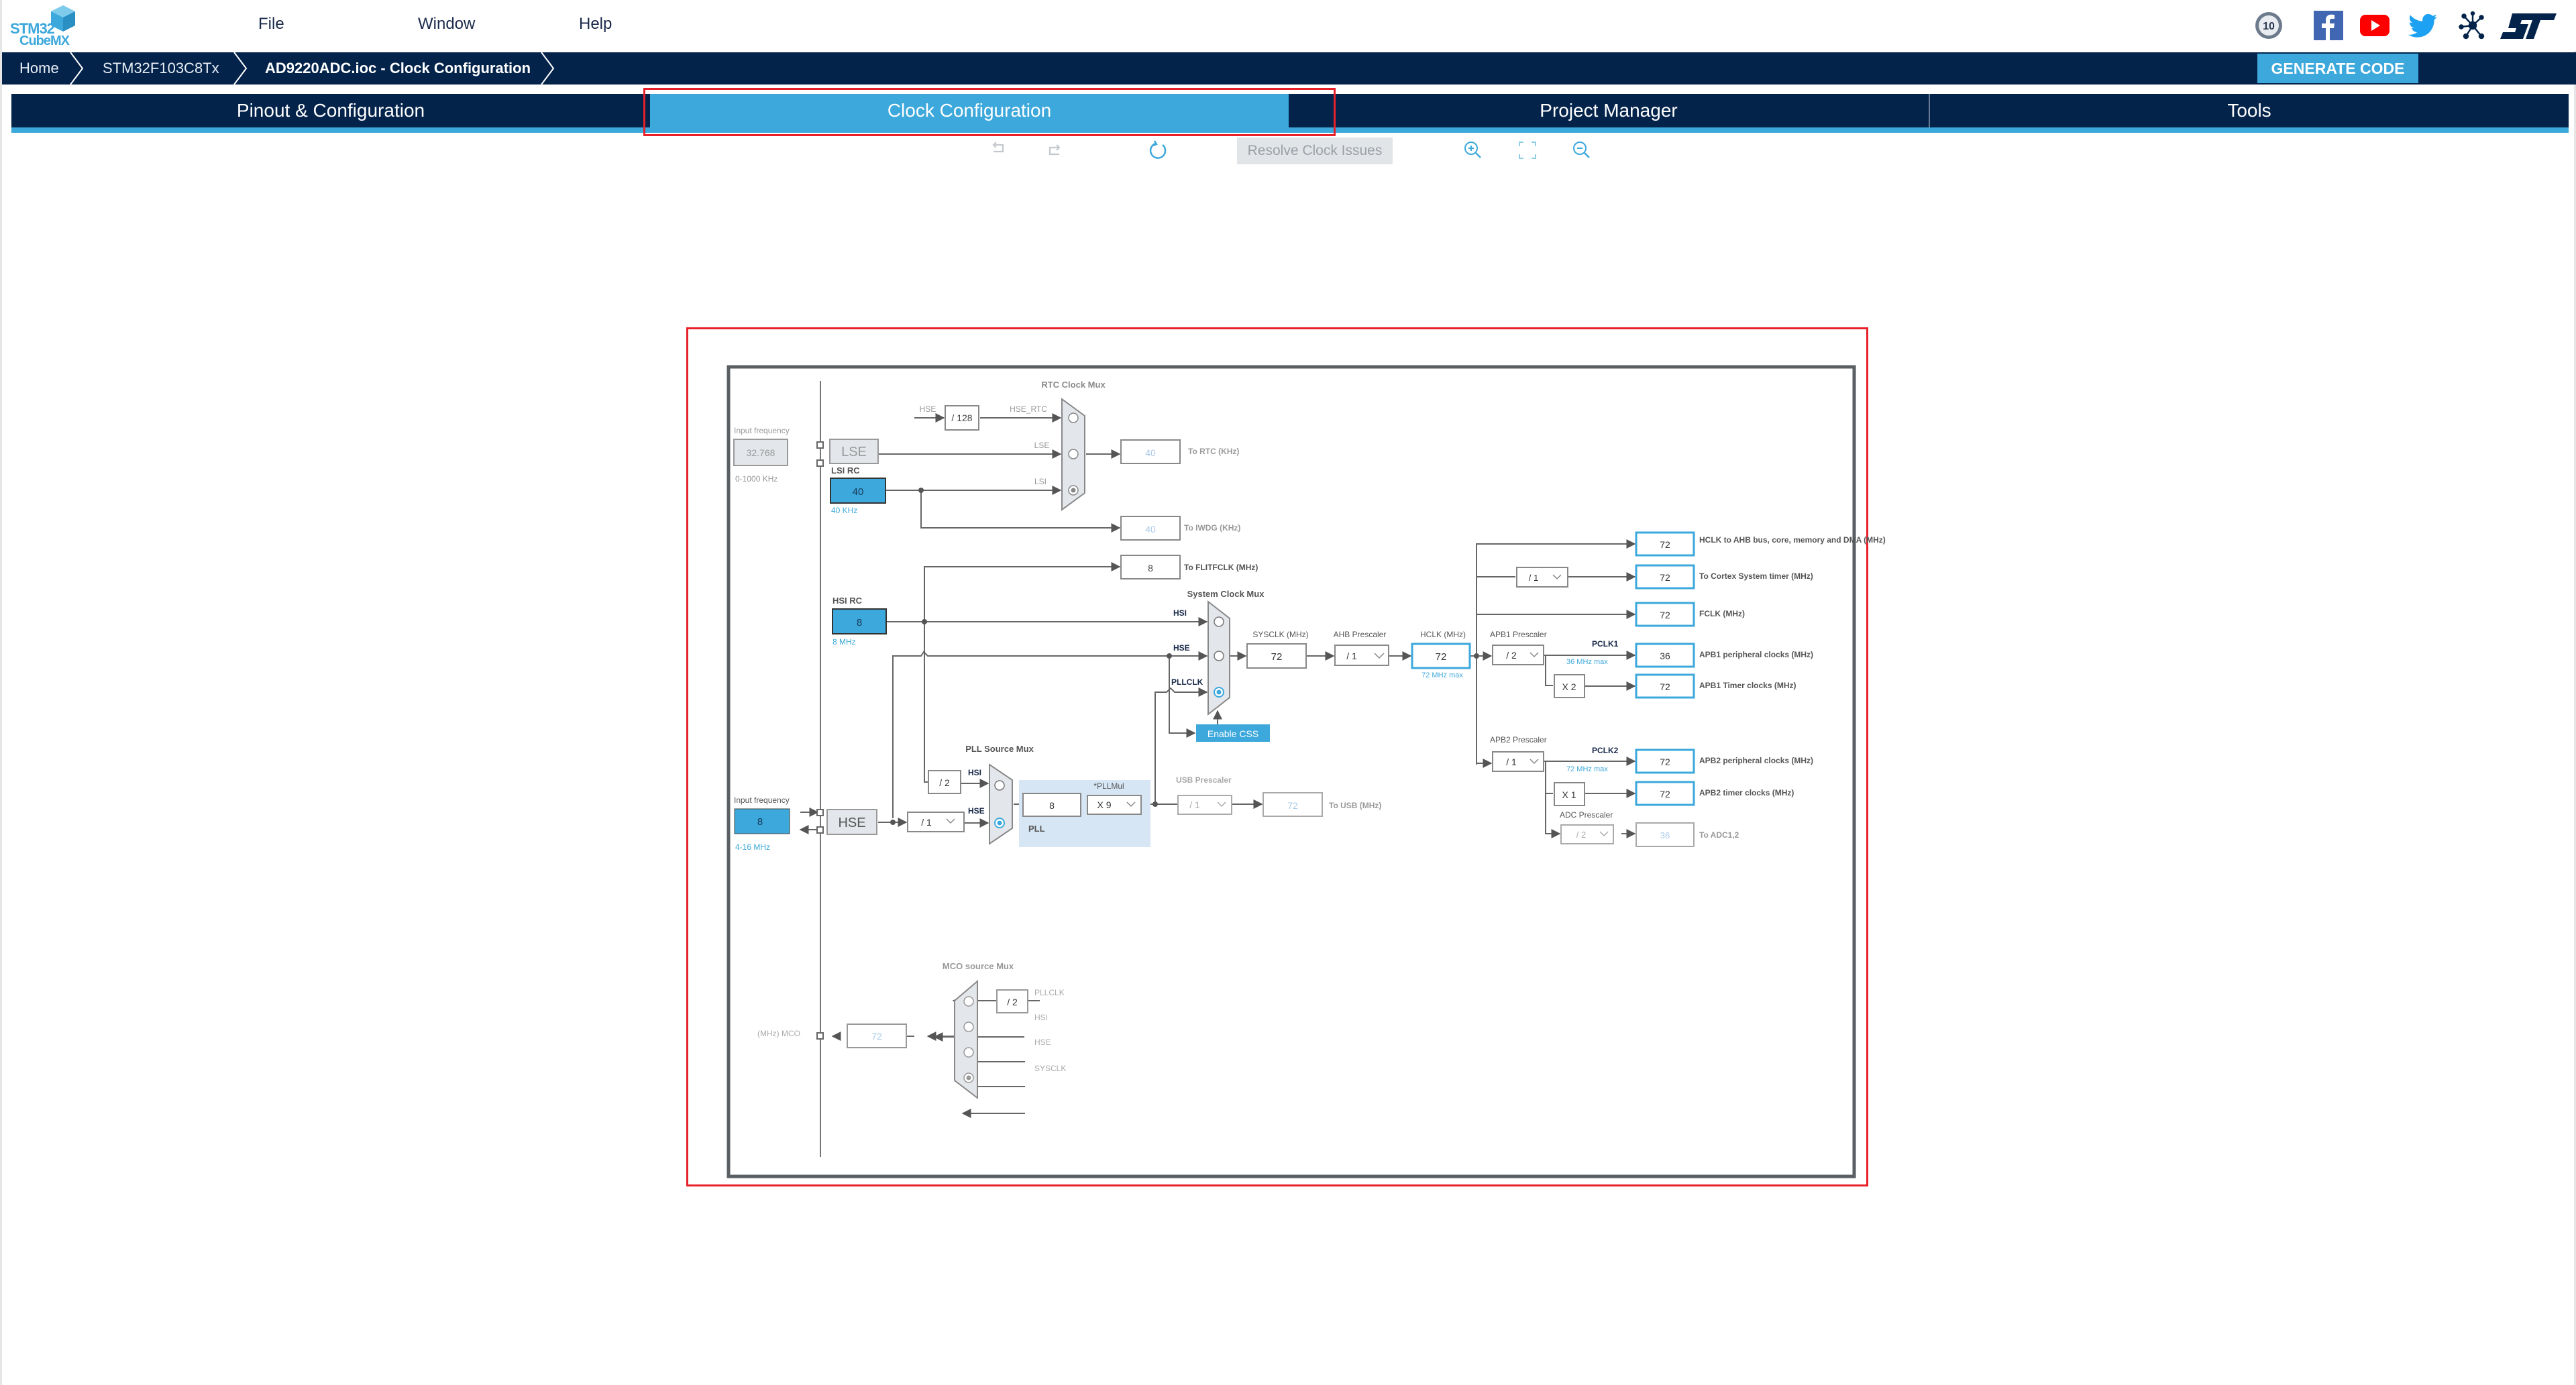 Image resolution: width=2576 pixels, height=1385 pixels. I want to click on mco-source-hsi: HSI, so click(1041, 1018).